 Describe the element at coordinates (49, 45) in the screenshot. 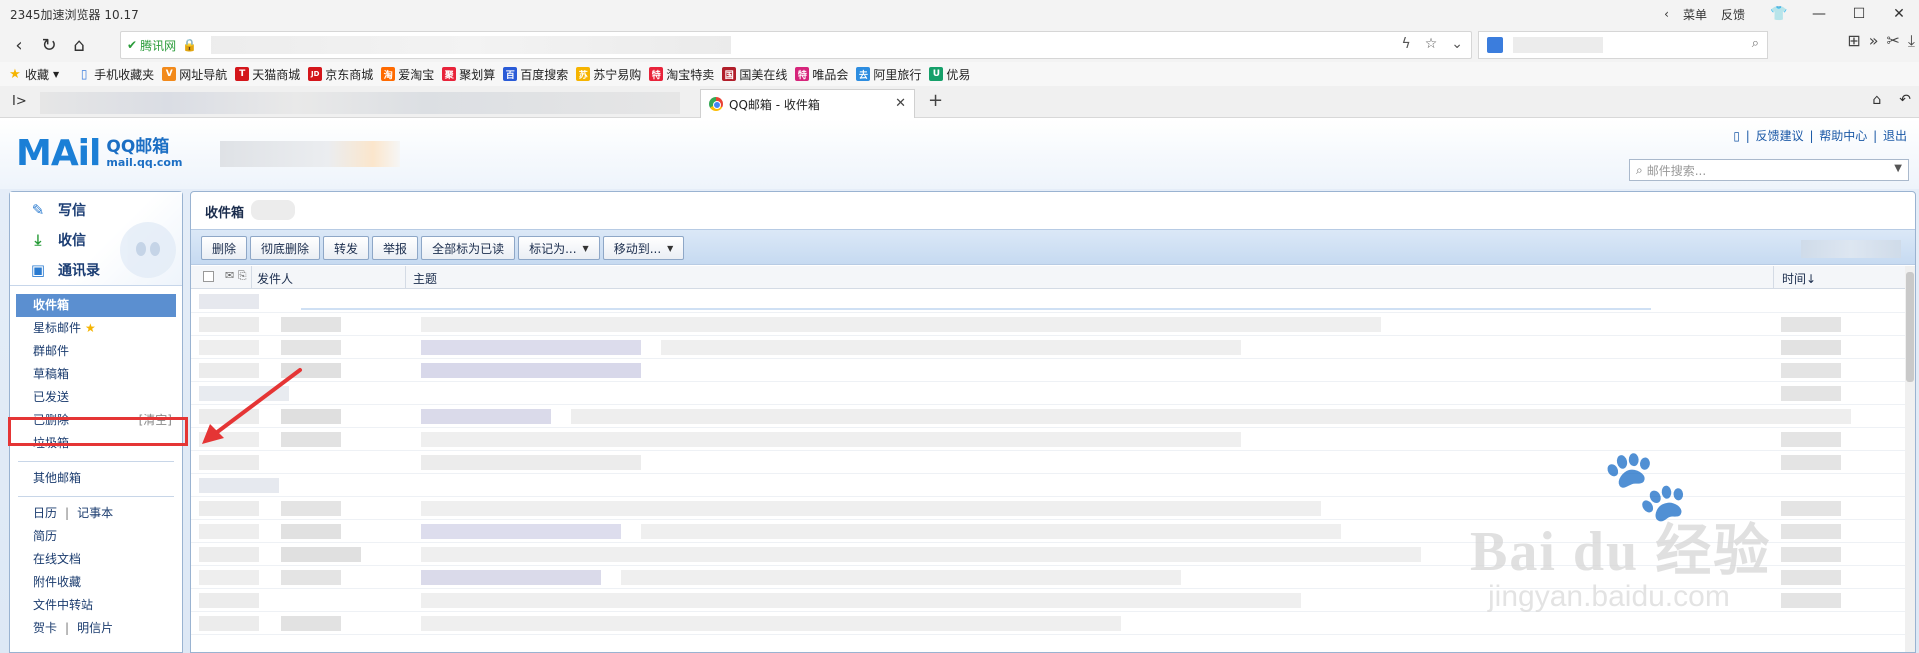

I see `refresh-icon: ↻` at that location.